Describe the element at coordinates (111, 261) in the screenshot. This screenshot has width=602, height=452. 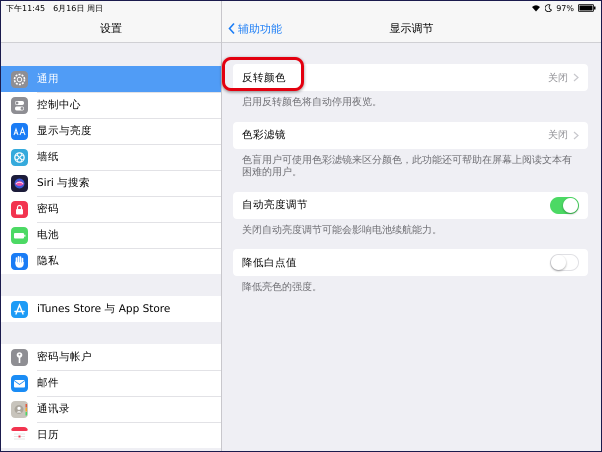
I see `sidebar-item: 隐私` at that location.